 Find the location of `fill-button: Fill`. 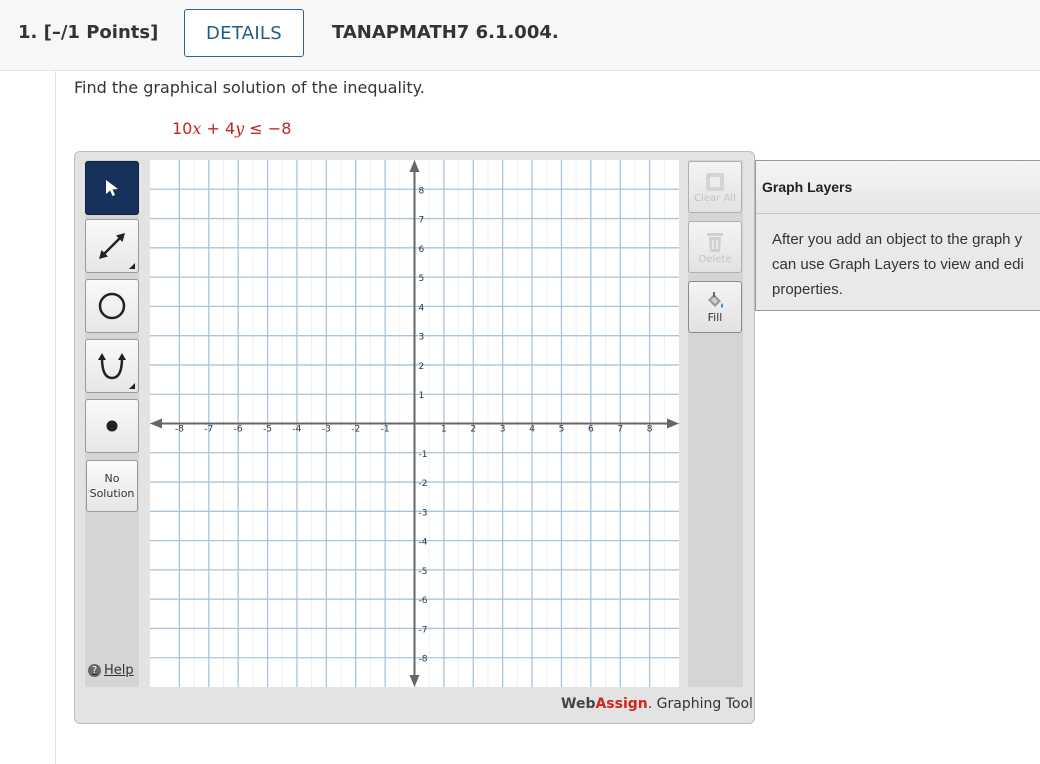

fill-button: Fill is located at coordinates (715, 307).